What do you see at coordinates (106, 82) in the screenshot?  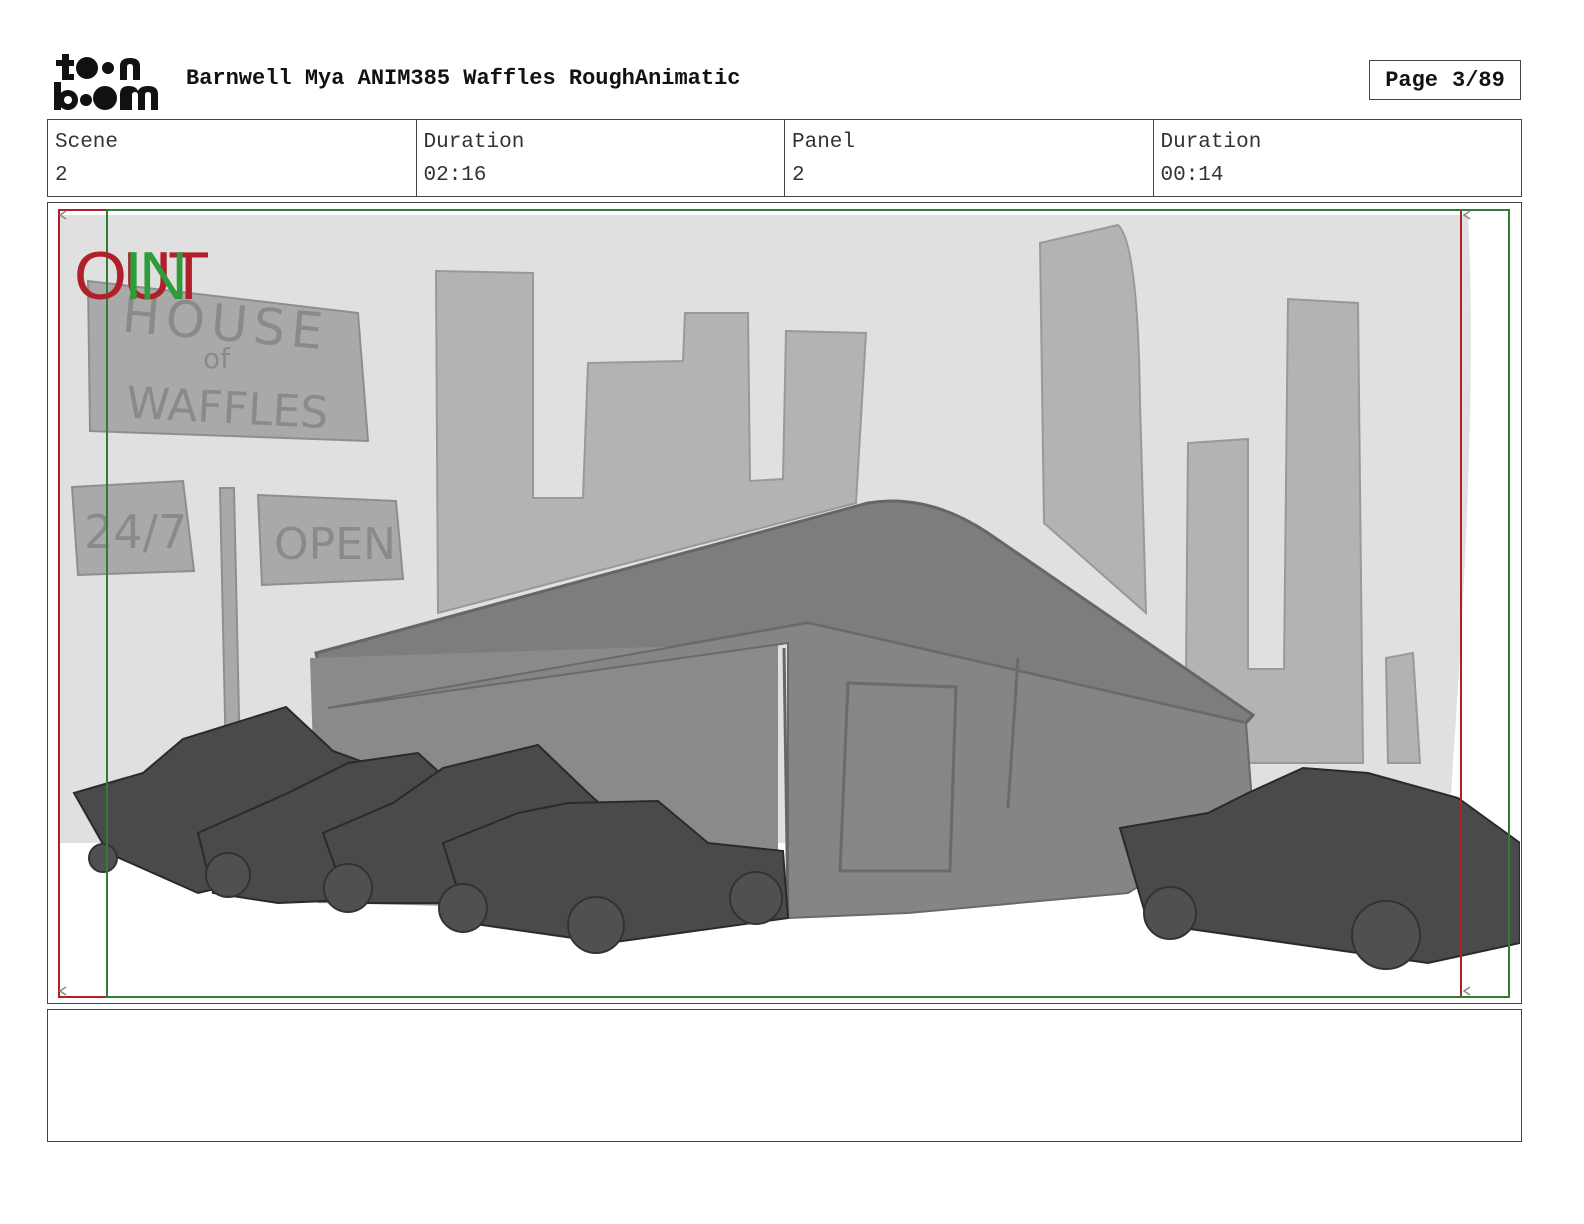 I see `toon-boom-logo` at bounding box center [106, 82].